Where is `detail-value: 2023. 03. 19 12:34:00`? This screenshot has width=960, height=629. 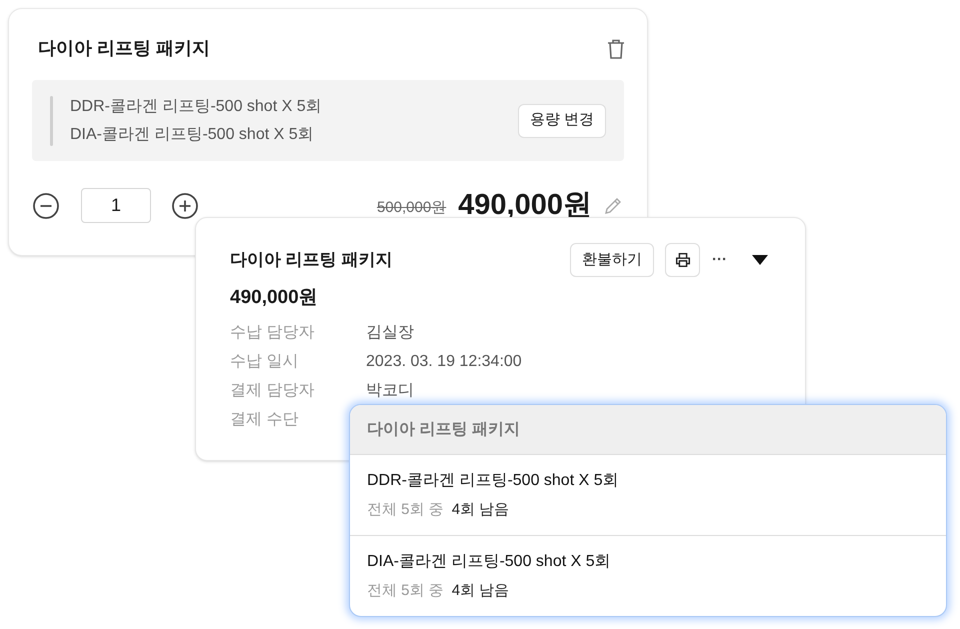 detail-value: 2023. 03. 19 12:34:00 is located at coordinates (444, 362).